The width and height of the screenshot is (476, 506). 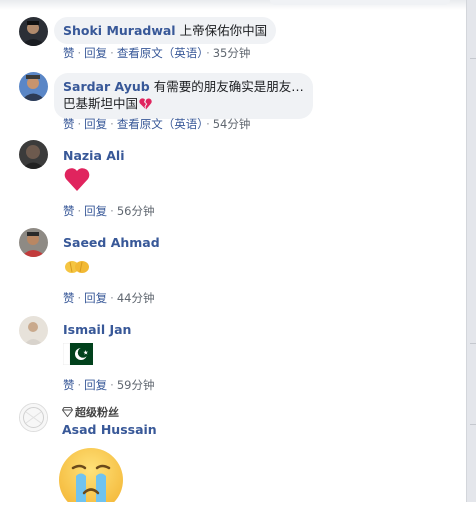 I want to click on previous-comment-bubble-edge, so click(x=360, y=2).